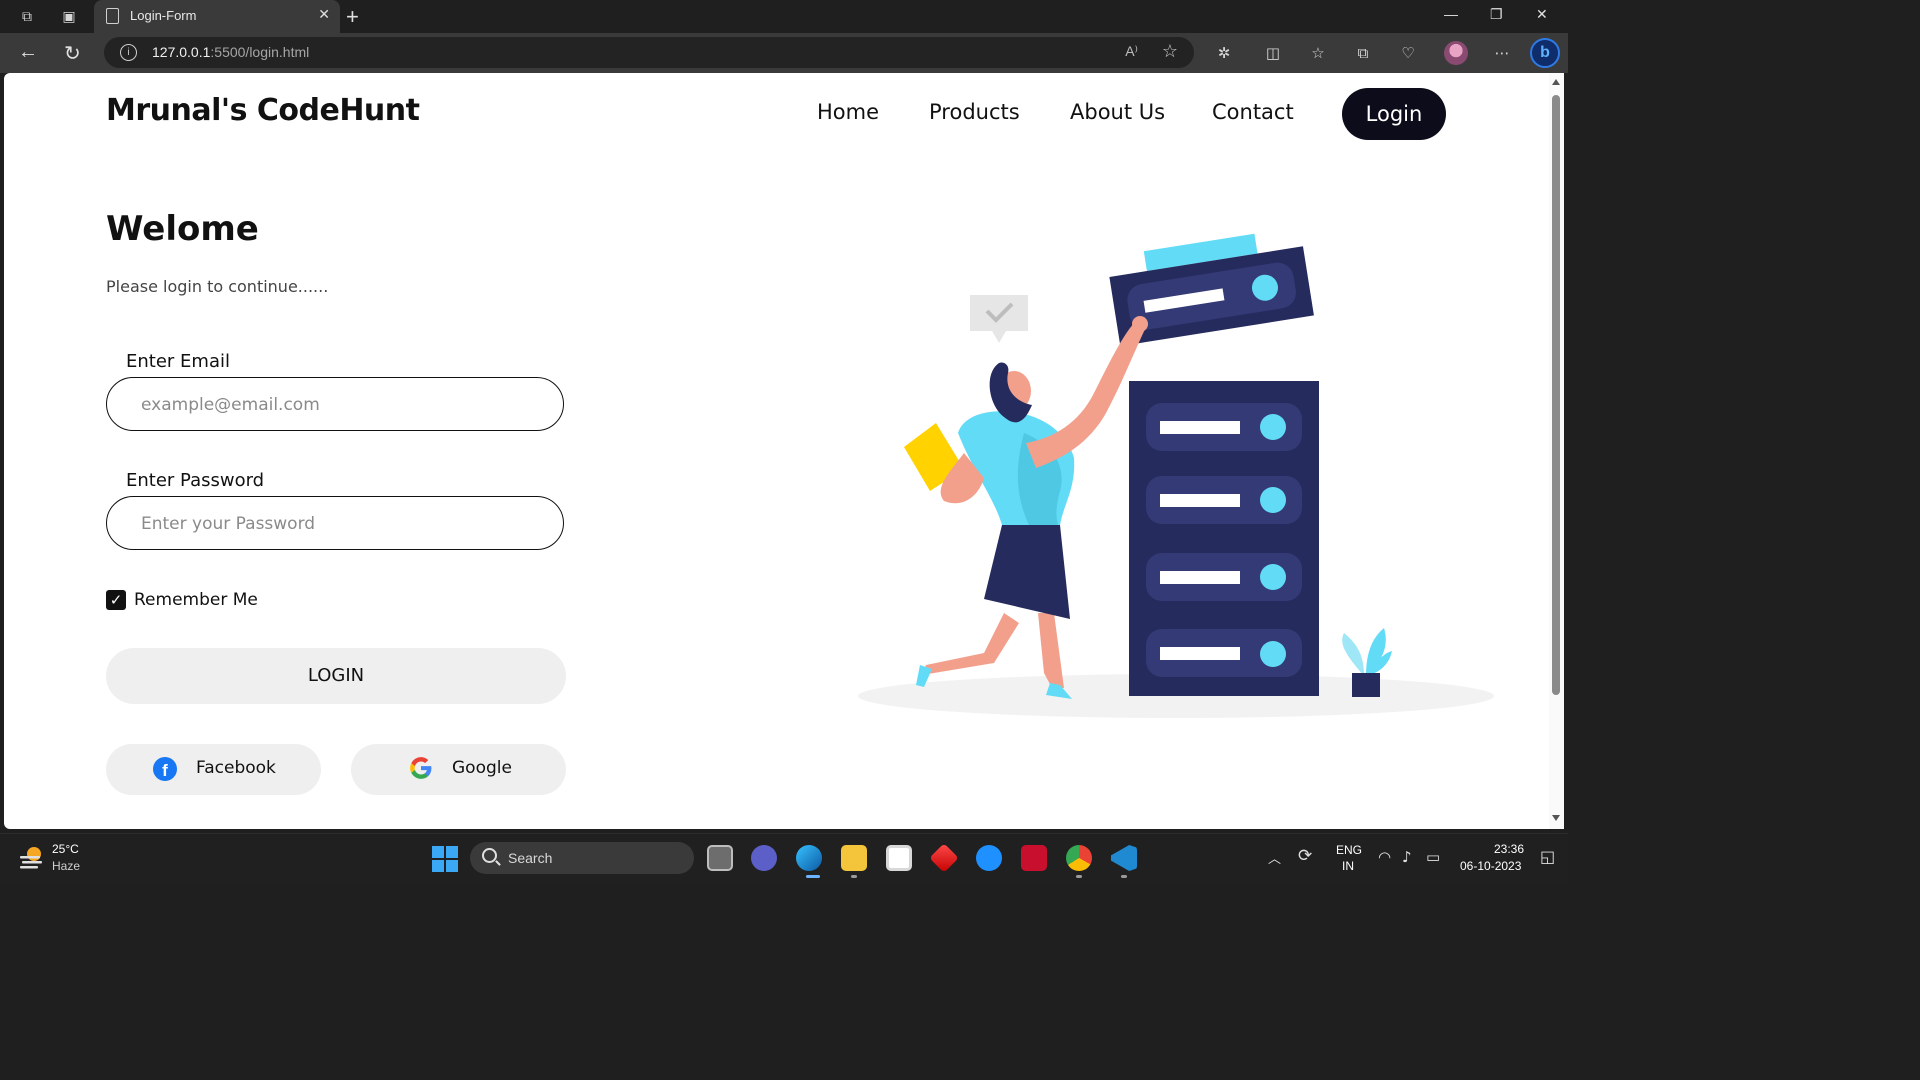 The width and height of the screenshot is (1920, 1080). What do you see at coordinates (336, 676) in the screenshot?
I see `login-button: LOGIN` at bounding box center [336, 676].